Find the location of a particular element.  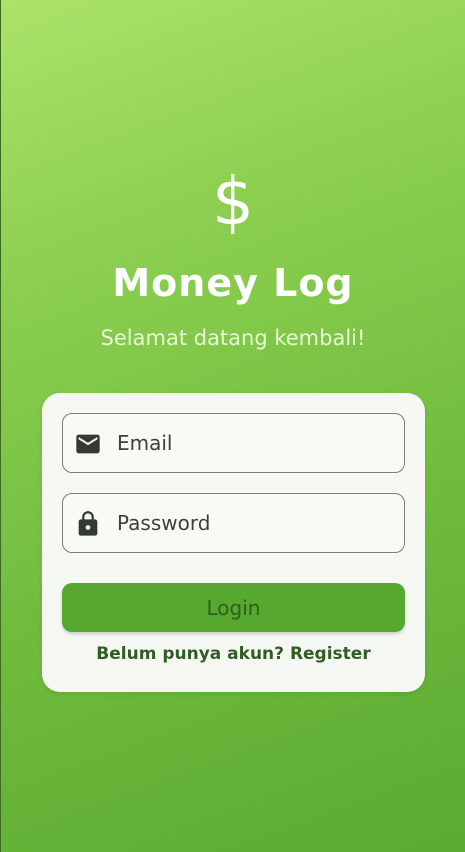

email-input is located at coordinates (252, 442).